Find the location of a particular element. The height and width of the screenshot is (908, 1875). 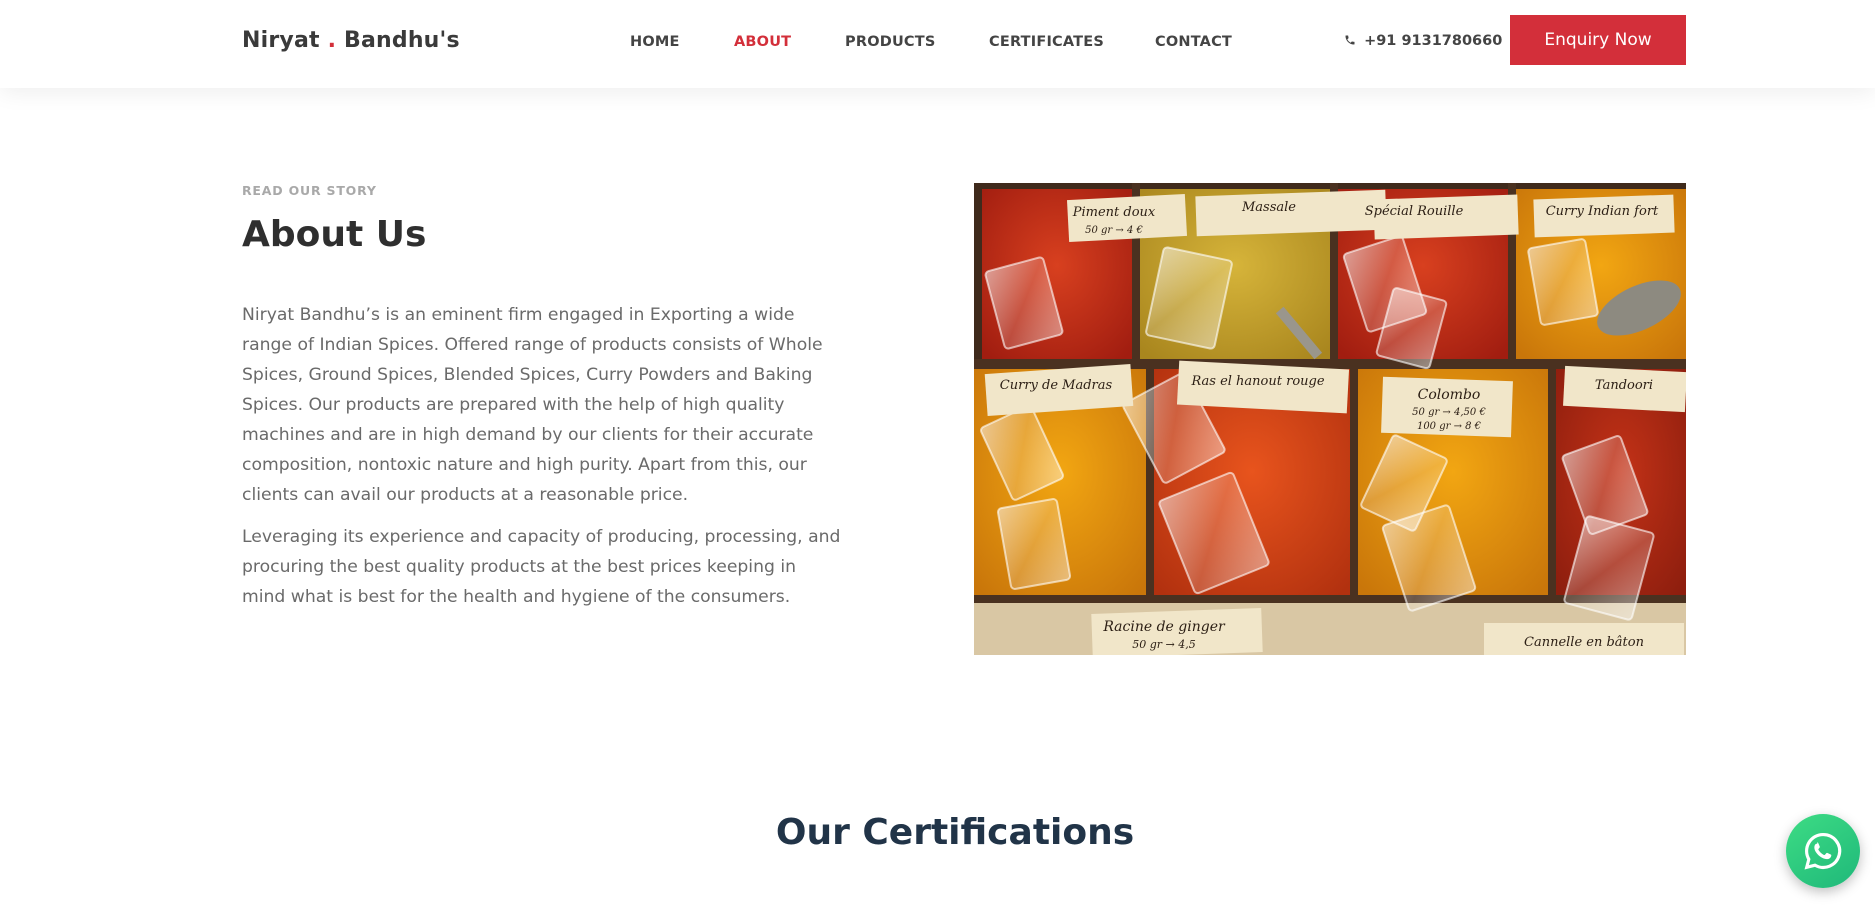

nav-contact: CONTACT is located at coordinates (1193, 42).